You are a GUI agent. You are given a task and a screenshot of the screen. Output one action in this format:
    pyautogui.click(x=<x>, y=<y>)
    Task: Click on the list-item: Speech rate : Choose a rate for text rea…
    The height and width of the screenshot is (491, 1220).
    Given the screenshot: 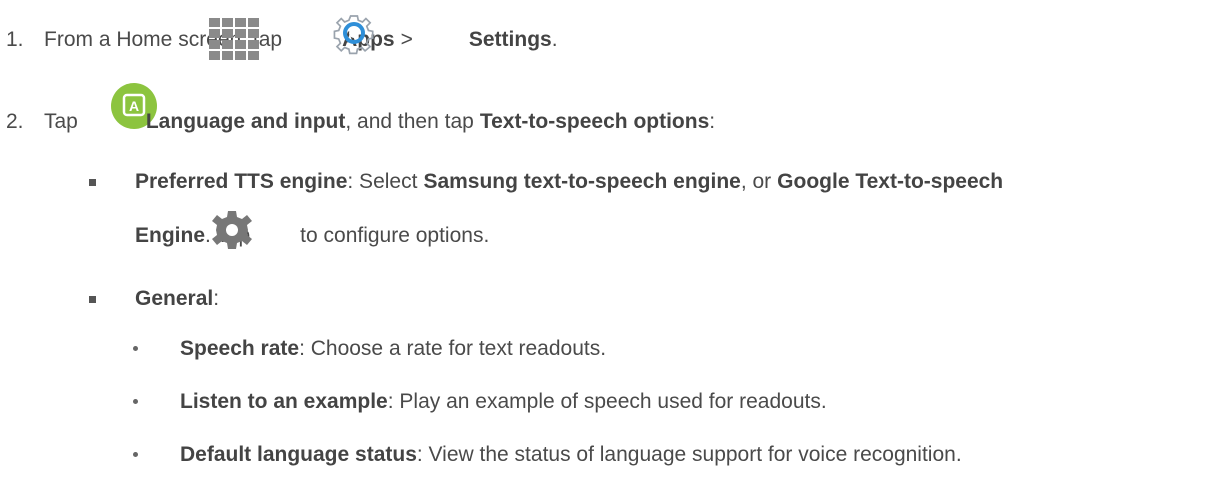 What is the action you would take?
    pyautogui.click(x=393, y=349)
    